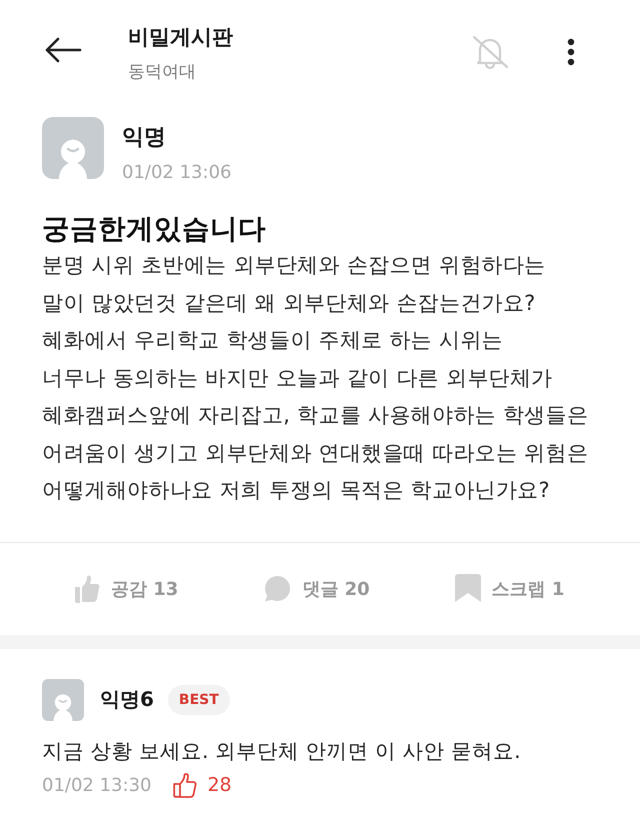 The height and width of the screenshot is (818, 640). What do you see at coordinates (509, 588) in the screenshot?
I see `scrap-button: 스크랩 1` at bounding box center [509, 588].